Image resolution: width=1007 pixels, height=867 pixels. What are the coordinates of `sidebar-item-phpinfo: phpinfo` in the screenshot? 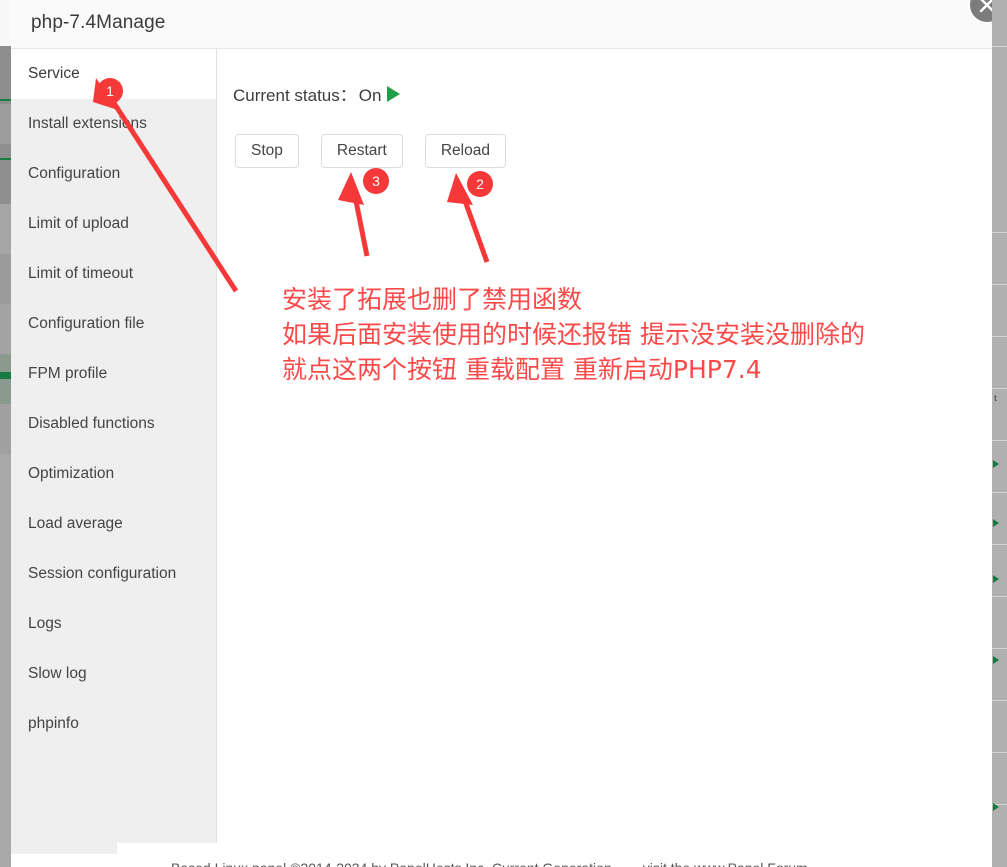 It's located at (113, 724).